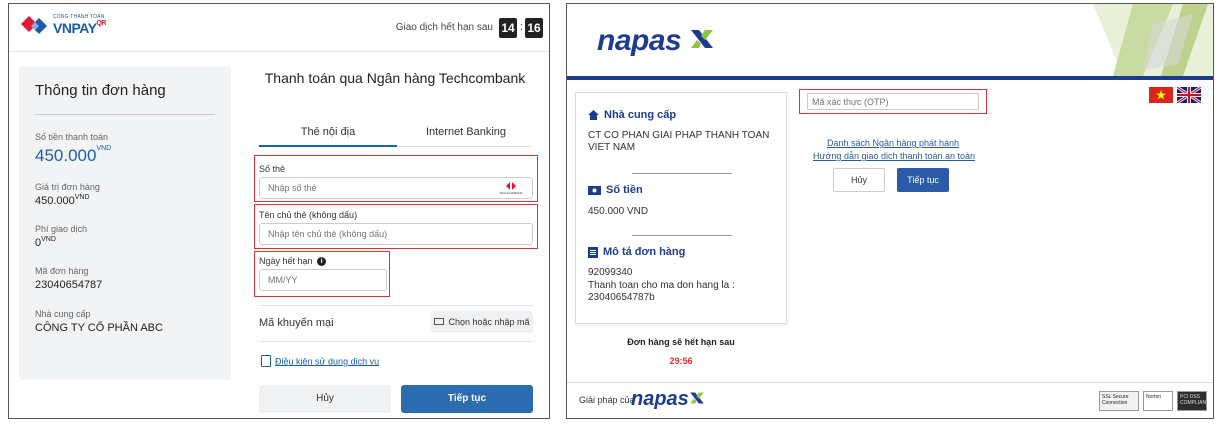  I want to click on napas-amount-value: 450.000 VND, so click(618, 211).